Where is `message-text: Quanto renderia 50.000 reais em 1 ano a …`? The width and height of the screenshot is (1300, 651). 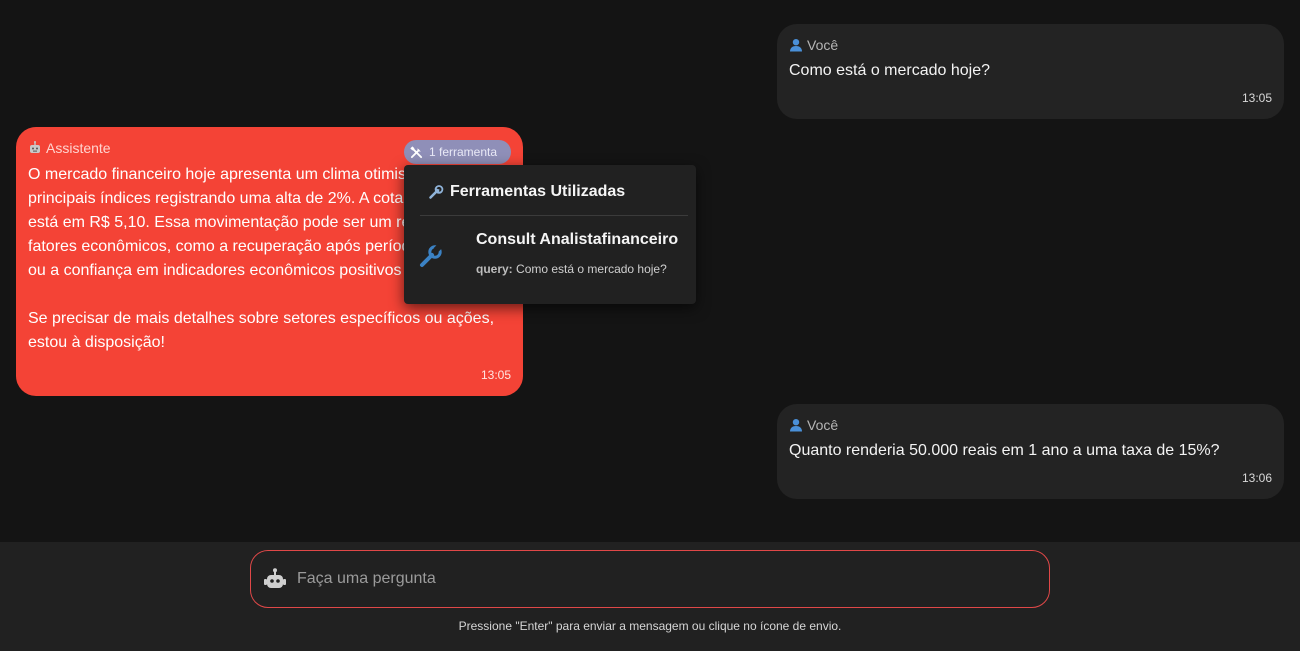
message-text: Quanto renderia 50.000 reais em 1 ano a … is located at coordinates (1004, 450).